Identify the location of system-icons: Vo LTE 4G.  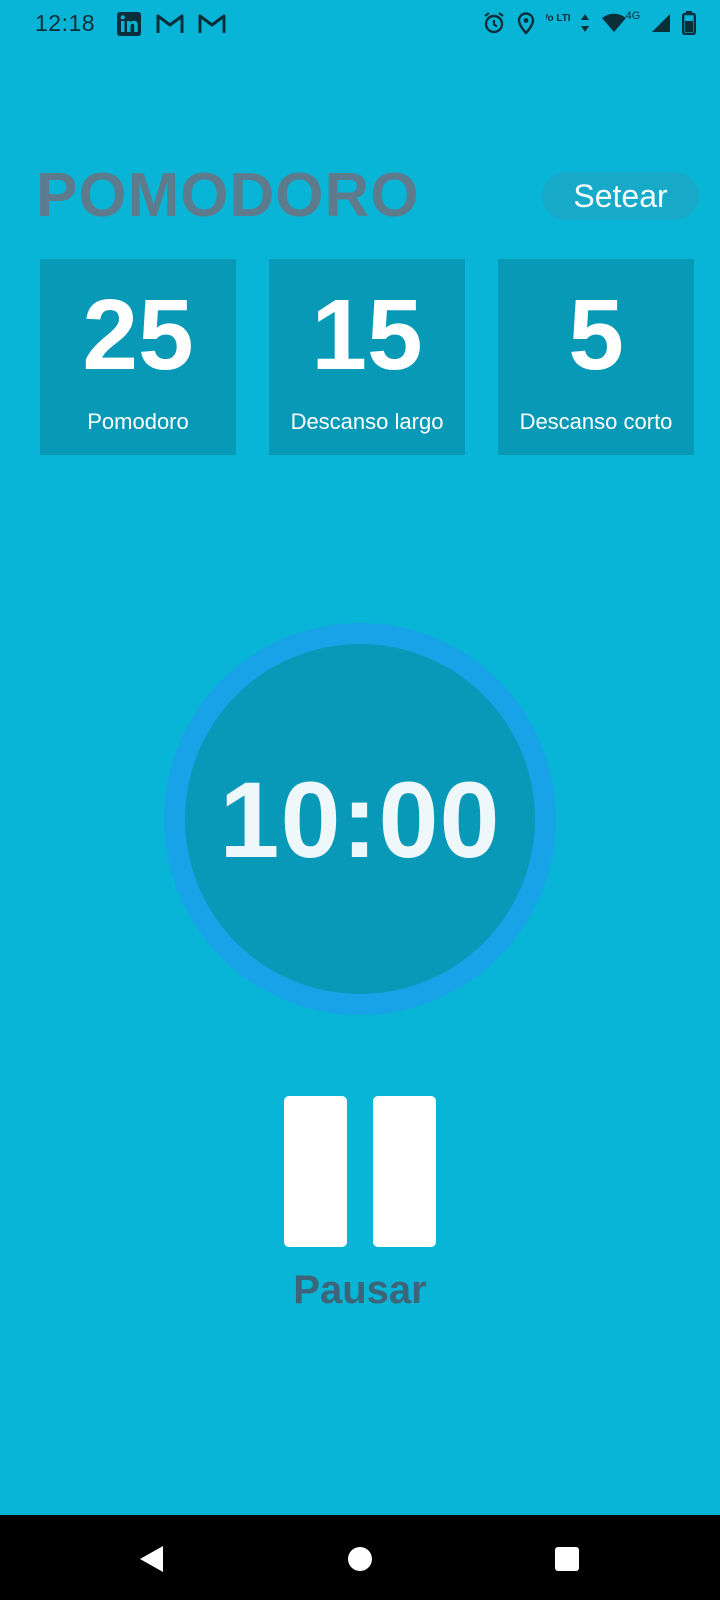
(589, 23).